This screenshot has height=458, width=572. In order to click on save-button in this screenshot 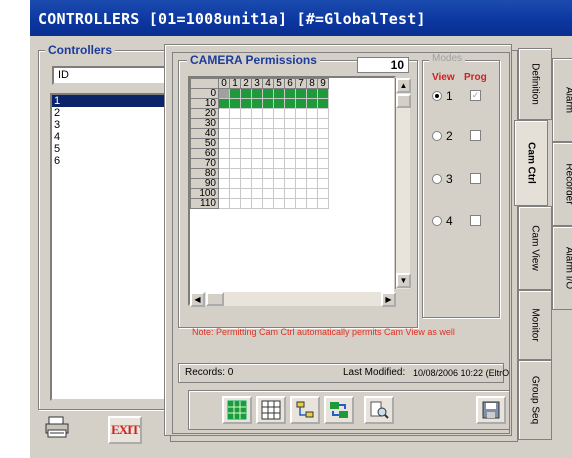, I will do `click(491, 410)`.